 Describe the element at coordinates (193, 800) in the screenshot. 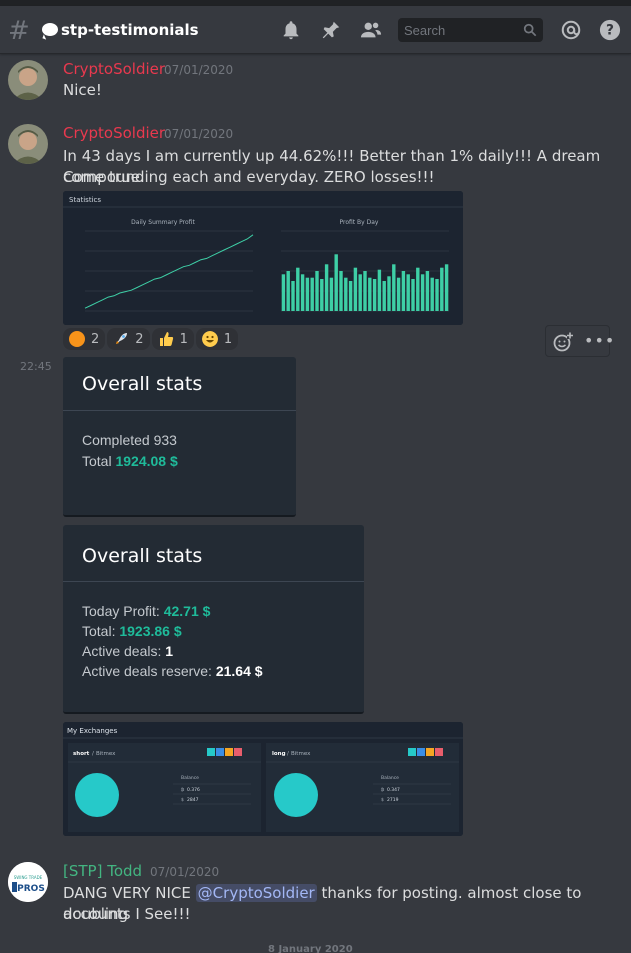

I see `usd-balance: 2847` at that location.